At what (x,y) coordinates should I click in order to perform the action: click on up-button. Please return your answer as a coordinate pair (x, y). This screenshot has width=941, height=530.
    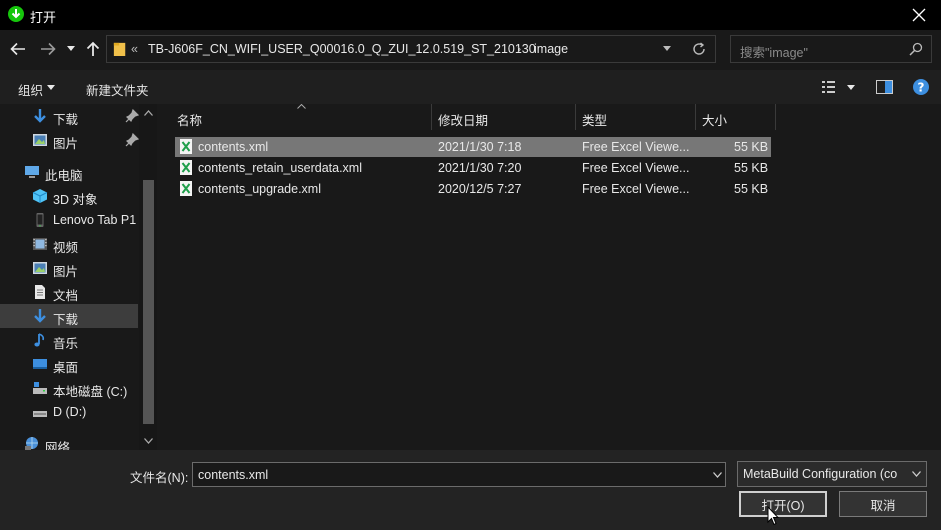
    Looking at the image, I should click on (93, 49).